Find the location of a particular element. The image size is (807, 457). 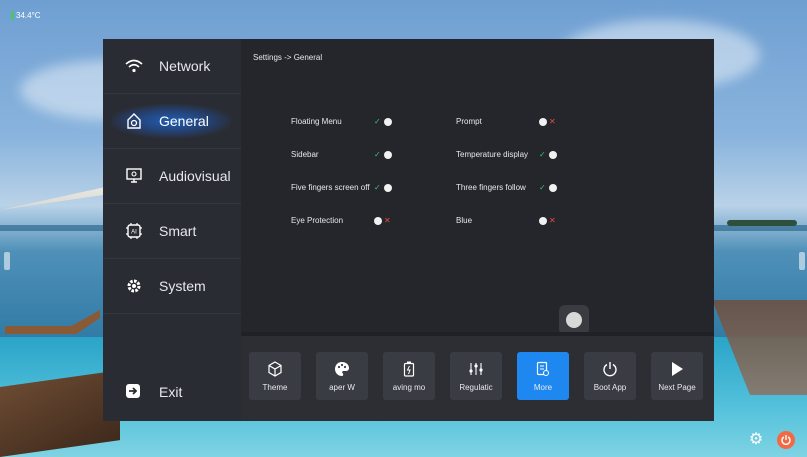

system-tray: ⚙ is located at coordinates (771, 440).